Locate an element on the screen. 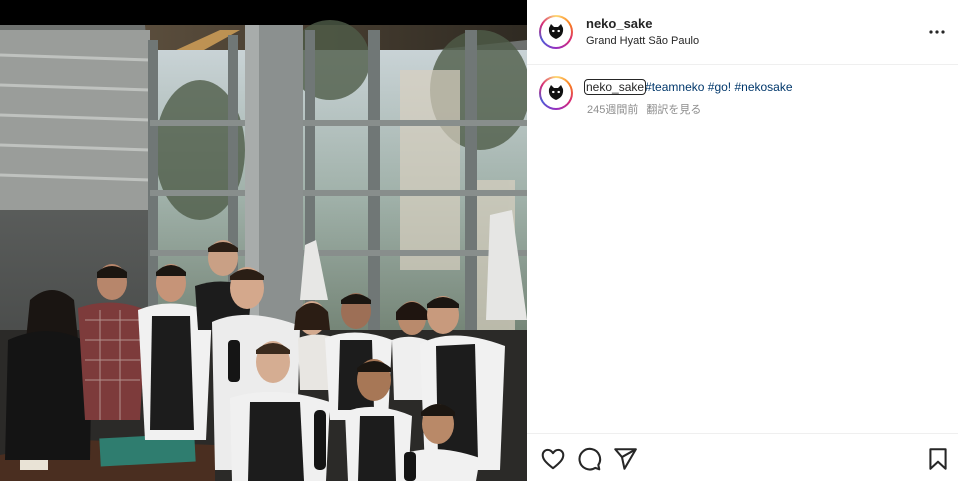 This screenshot has width=958, height=482. paper-plane-icon is located at coordinates (625, 459).